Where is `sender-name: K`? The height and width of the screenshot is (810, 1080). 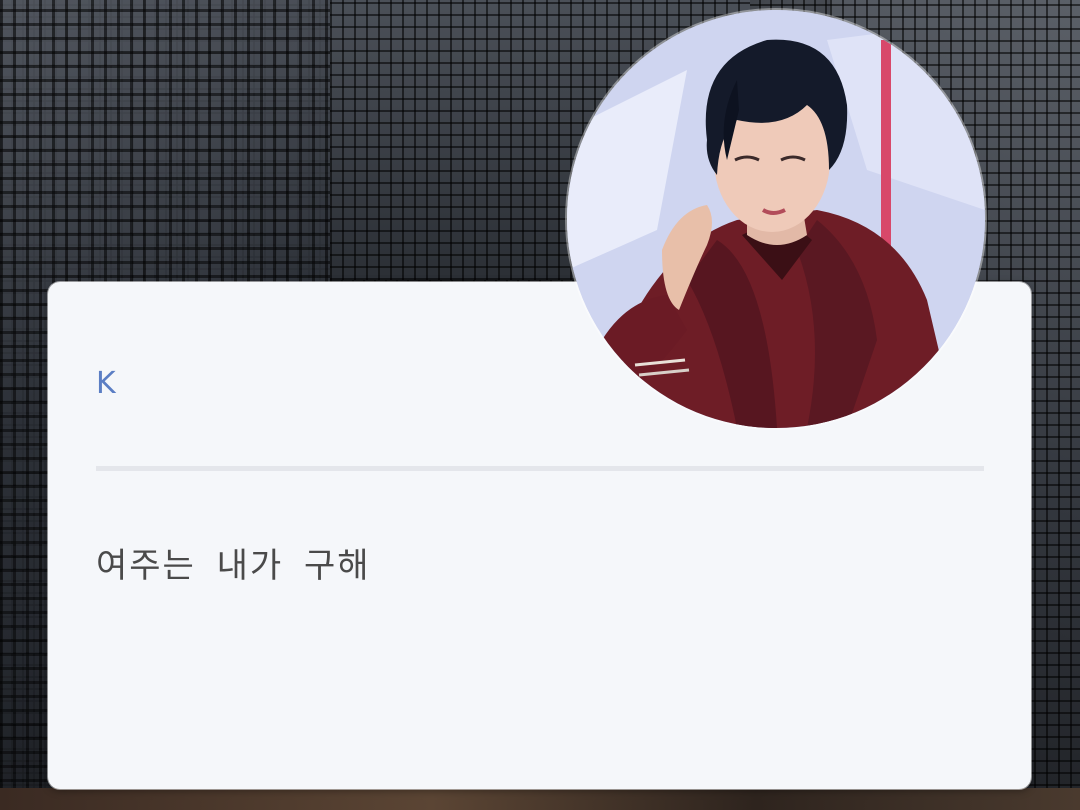
sender-name: K is located at coordinates (106, 383).